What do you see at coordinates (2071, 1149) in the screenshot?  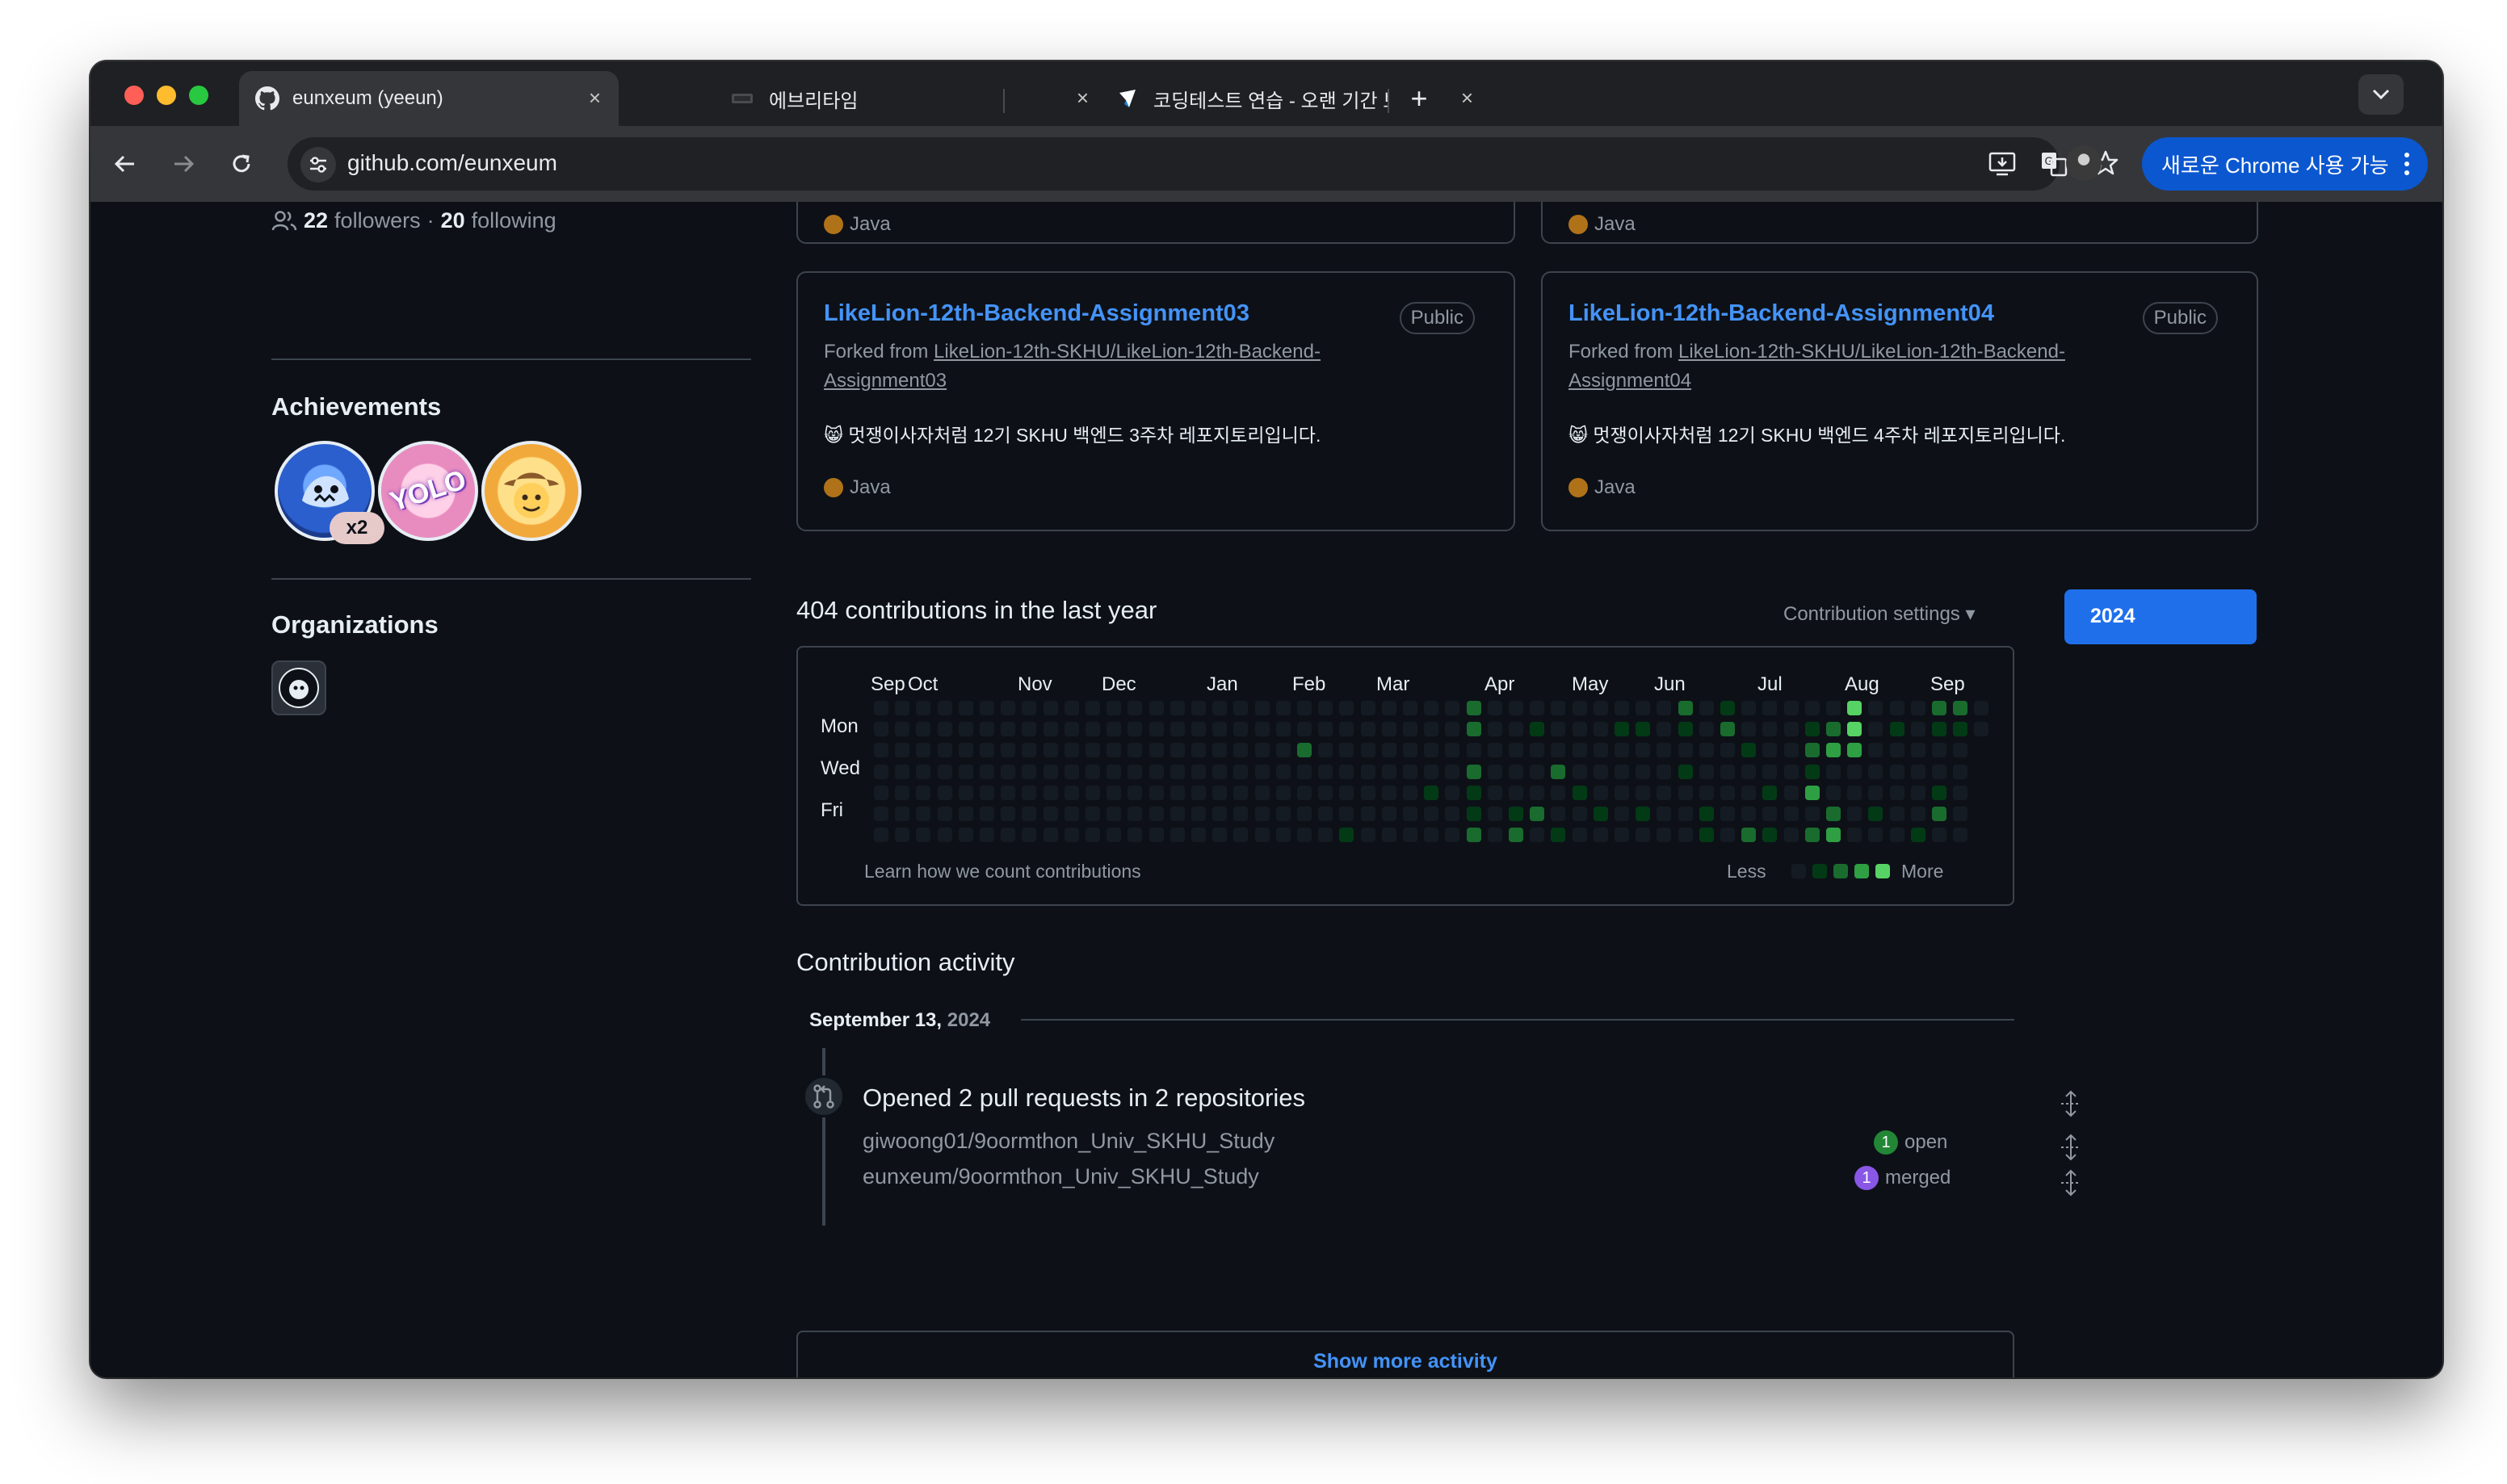 I see `unfold-icon` at bounding box center [2071, 1149].